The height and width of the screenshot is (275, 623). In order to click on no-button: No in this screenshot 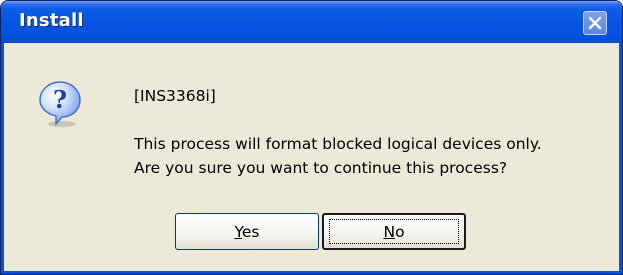, I will do `click(394, 231)`.